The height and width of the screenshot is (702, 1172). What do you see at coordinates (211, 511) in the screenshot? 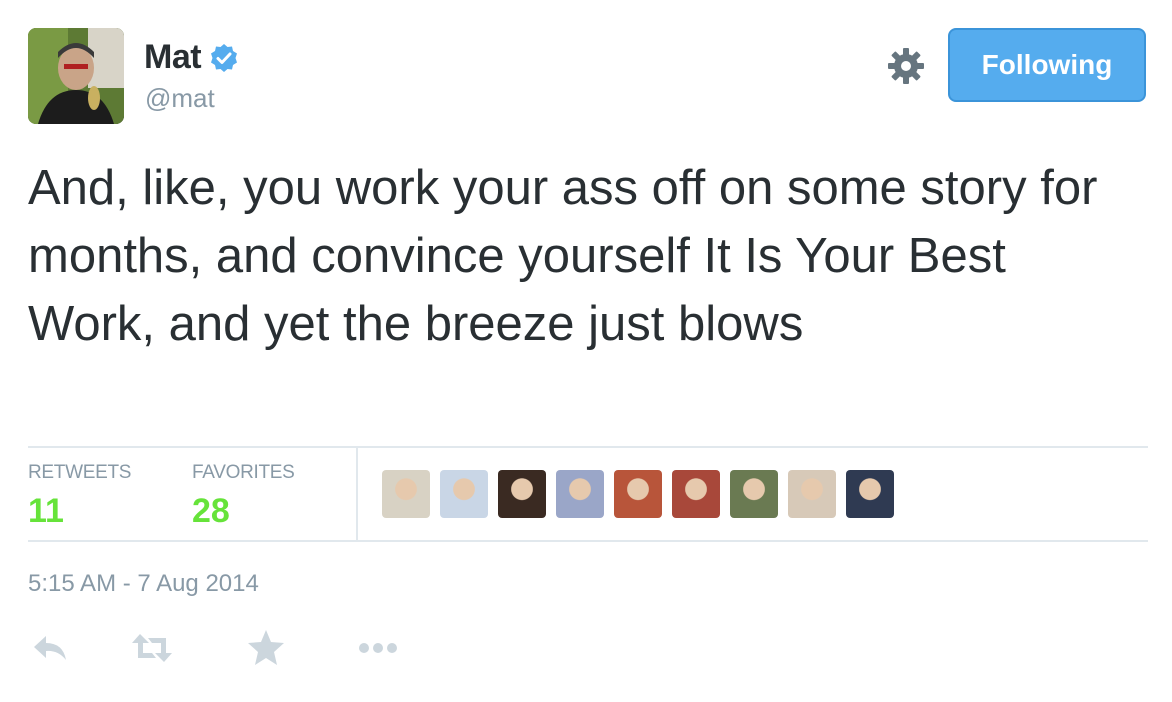
I see `favorites-count: 28` at bounding box center [211, 511].